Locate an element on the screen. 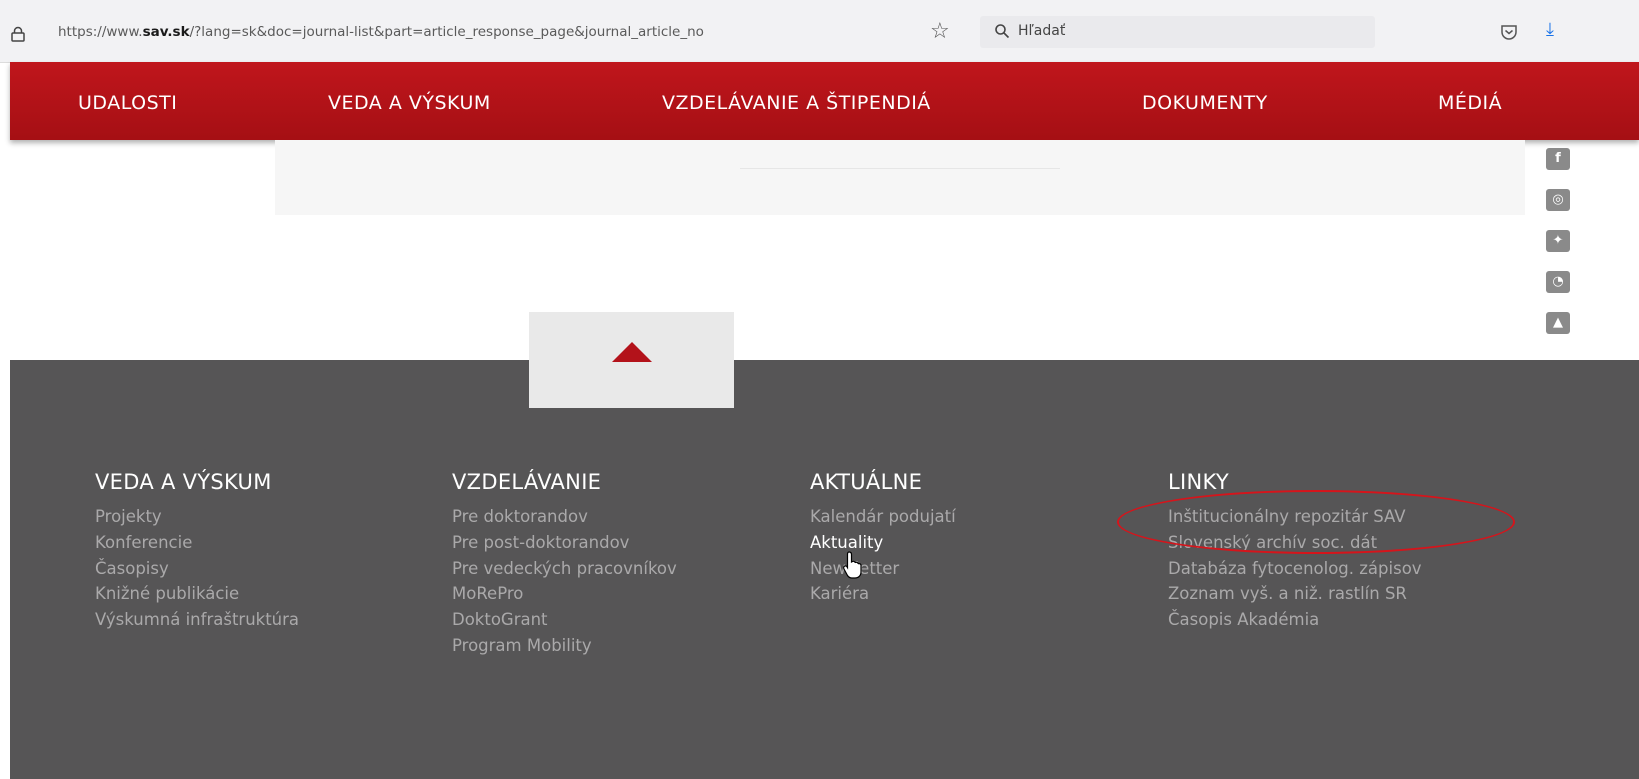  footer-link: Pre vedeckých pracovníkov is located at coordinates (564, 569).